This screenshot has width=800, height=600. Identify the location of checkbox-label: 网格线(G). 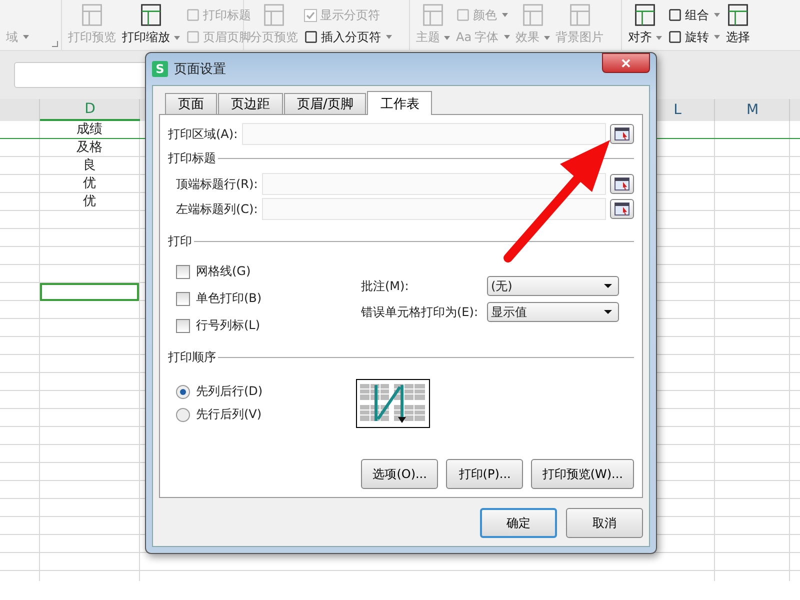
(223, 271).